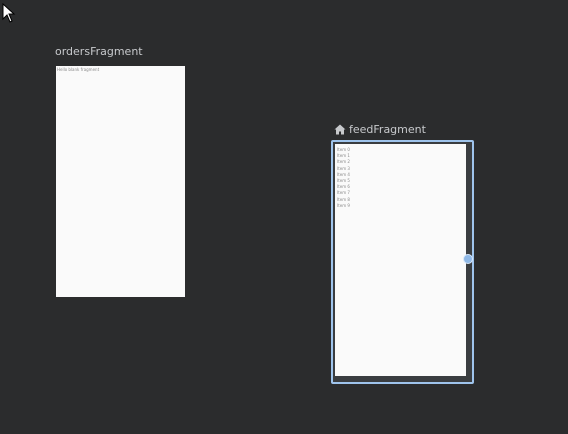  I want to click on feed-fragment-header: feedFragment, so click(380, 129).